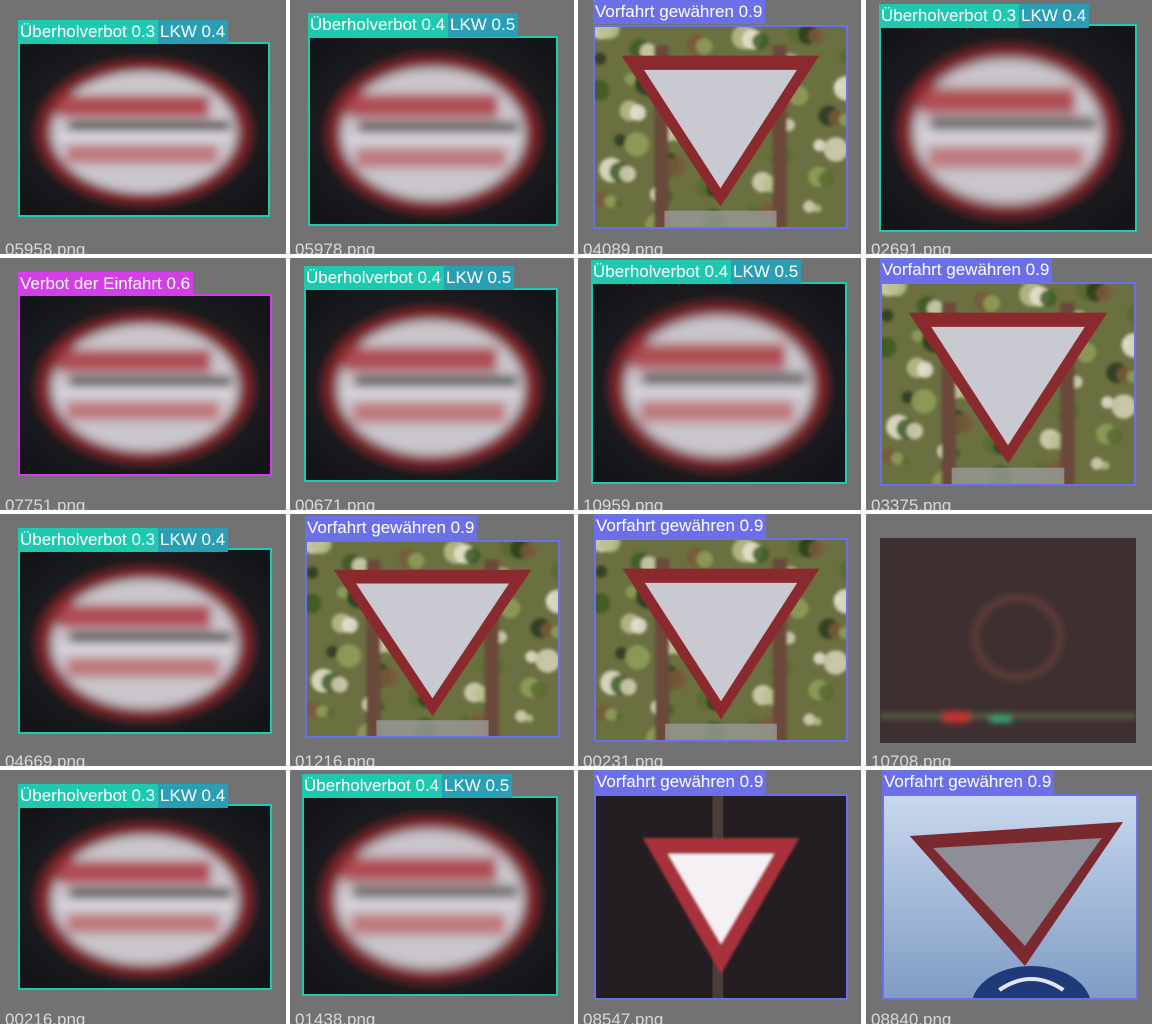 The image size is (1152, 1024). I want to click on result-tile: Vorfahrt gewähren 0.9 08547.png, so click(719, 897).